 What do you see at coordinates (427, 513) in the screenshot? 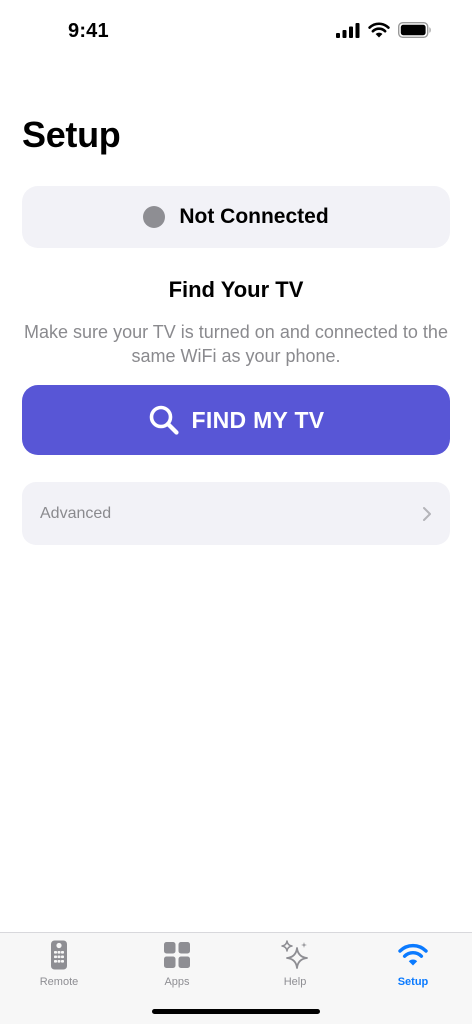
I see `chevron-right-icon` at bounding box center [427, 513].